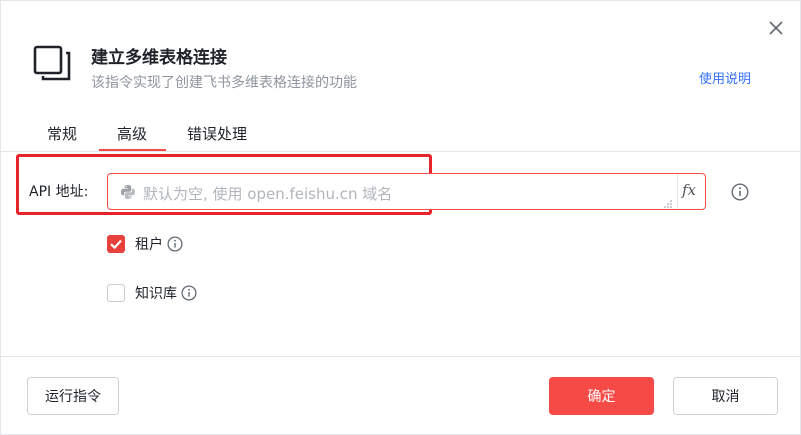 The width and height of the screenshot is (801, 435). I want to click on knowledge-base-option: 知识库, so click(152, 293).